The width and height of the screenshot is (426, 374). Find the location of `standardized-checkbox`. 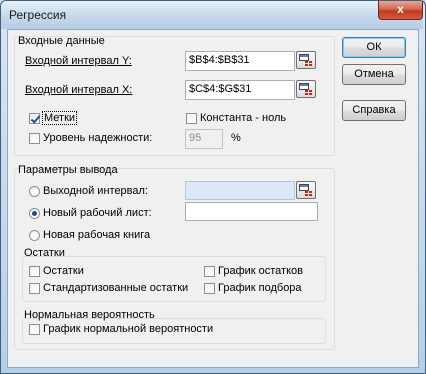

standardized-checkbox is located at coordinates (34, 288).